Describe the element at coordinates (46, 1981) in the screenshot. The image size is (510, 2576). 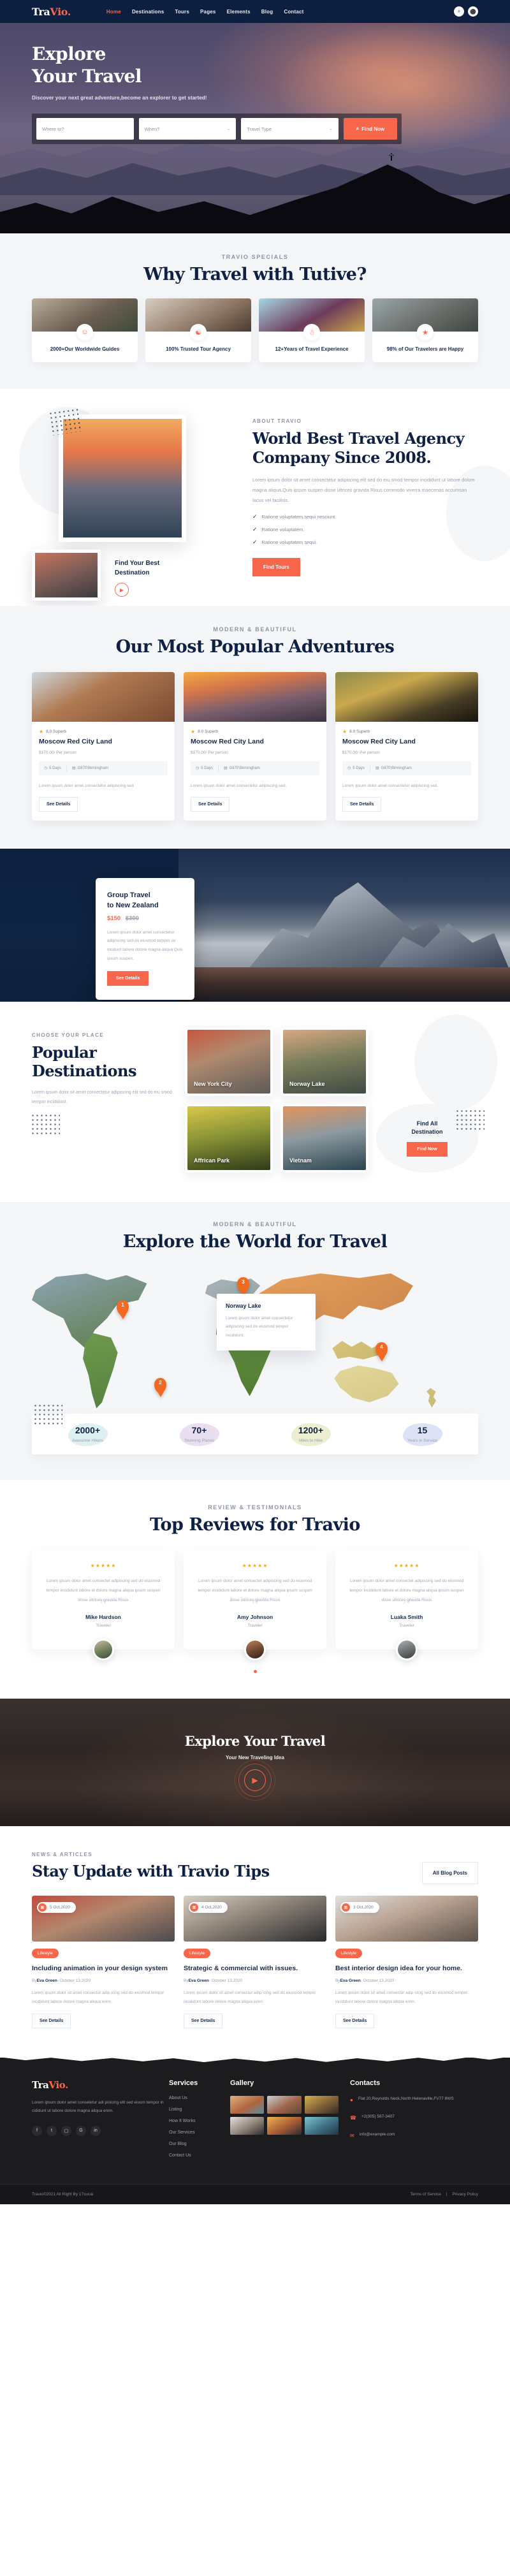
I see `blog-author: Eva Green` at that location.